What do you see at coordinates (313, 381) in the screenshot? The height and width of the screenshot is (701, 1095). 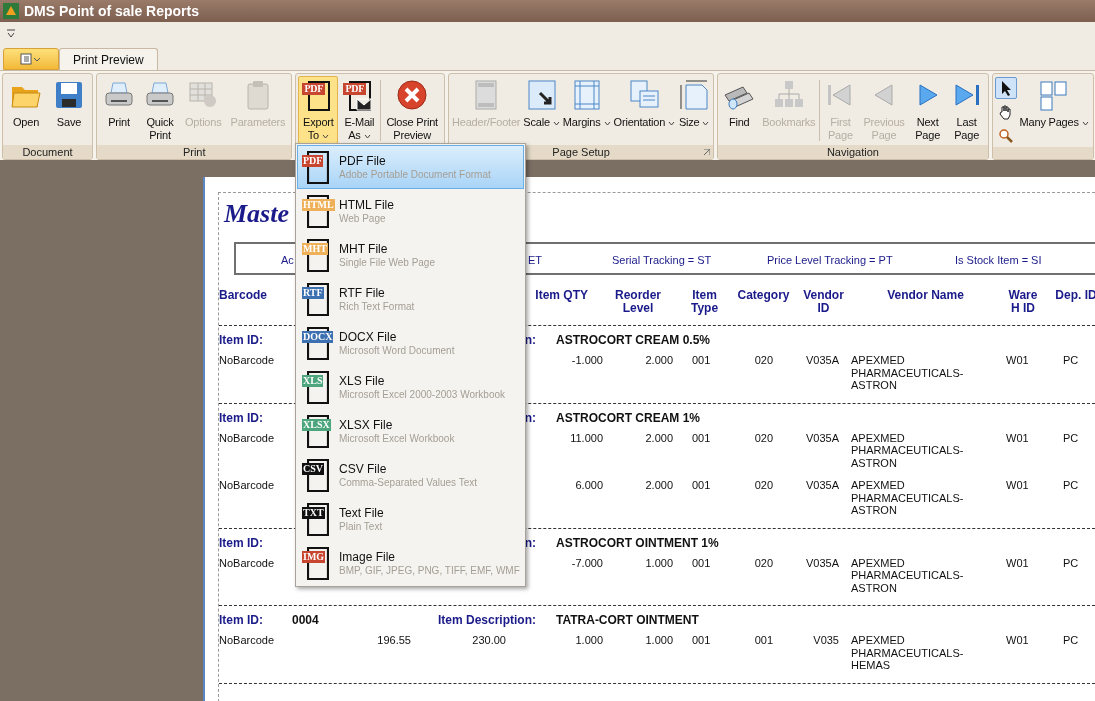 I see `file-type-tag: XLS` at bounding box center [313, 381].